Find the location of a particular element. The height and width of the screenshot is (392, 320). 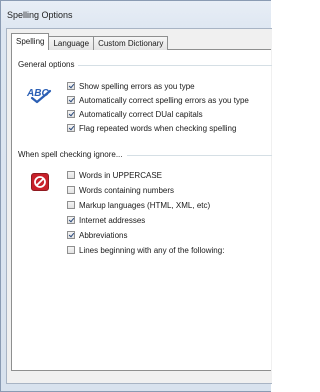

option-label: Automatically correct DUal capitals is located at coordinates (141, 114).